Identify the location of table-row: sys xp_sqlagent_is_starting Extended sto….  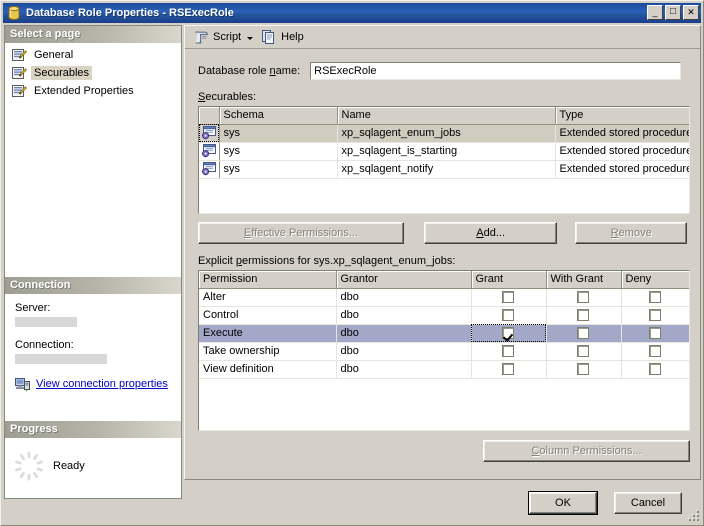
(444, 151).